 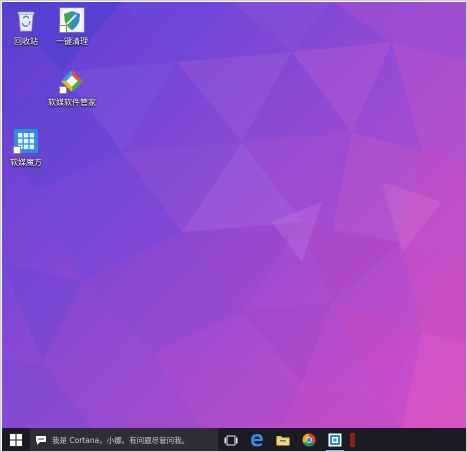 I want to click on desktop-icon-software-manager: 软媒软件管家, so click(x=72, y=88).